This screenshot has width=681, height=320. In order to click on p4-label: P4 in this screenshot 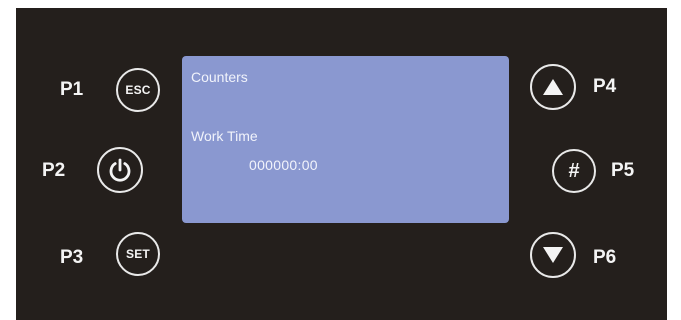, I will do `click(605, 86)`.